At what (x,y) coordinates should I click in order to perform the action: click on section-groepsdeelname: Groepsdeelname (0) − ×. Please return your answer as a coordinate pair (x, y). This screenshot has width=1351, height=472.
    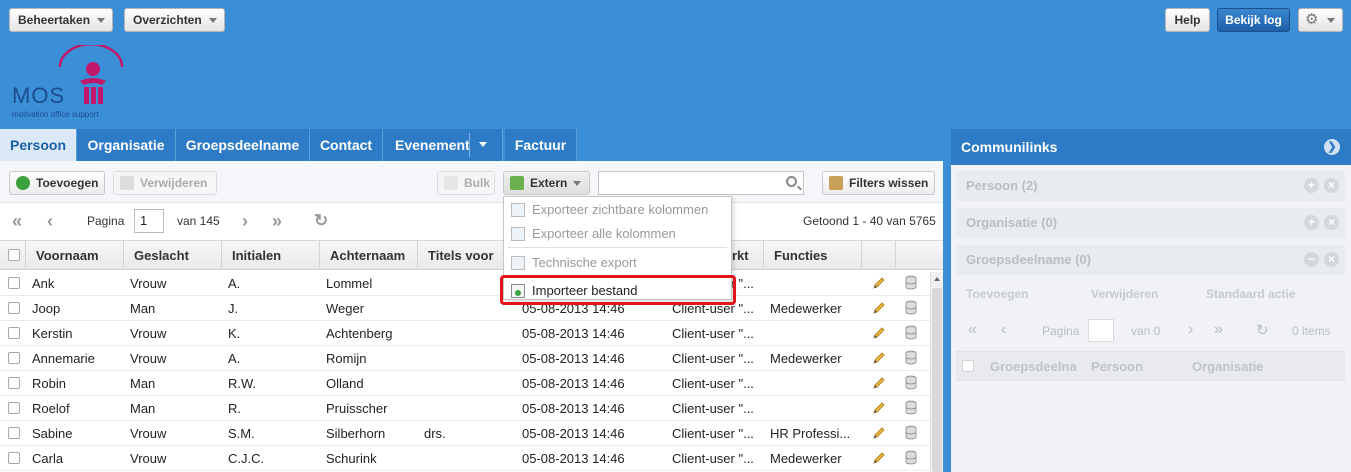
    Looking at the image, I should click on (1150, 260).